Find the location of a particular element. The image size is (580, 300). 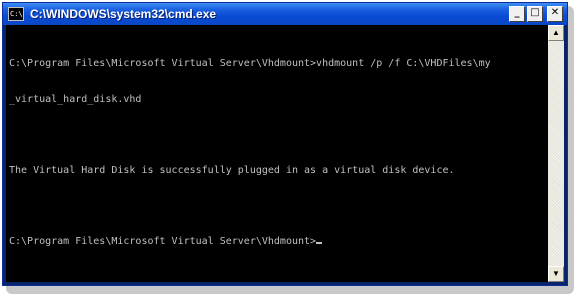

scroll-up-icon: ▲ is located at coordinates (556, 32).